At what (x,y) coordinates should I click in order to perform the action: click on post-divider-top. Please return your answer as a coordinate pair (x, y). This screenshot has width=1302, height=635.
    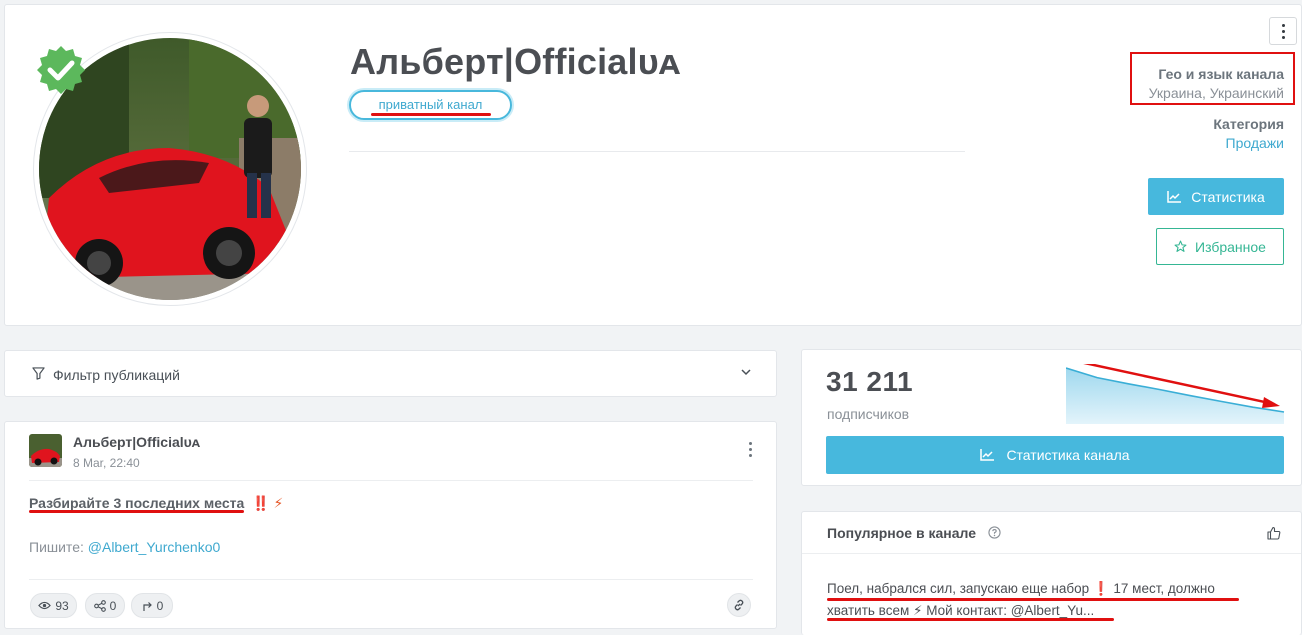
    Looking at the image, I should click on (391, 480).